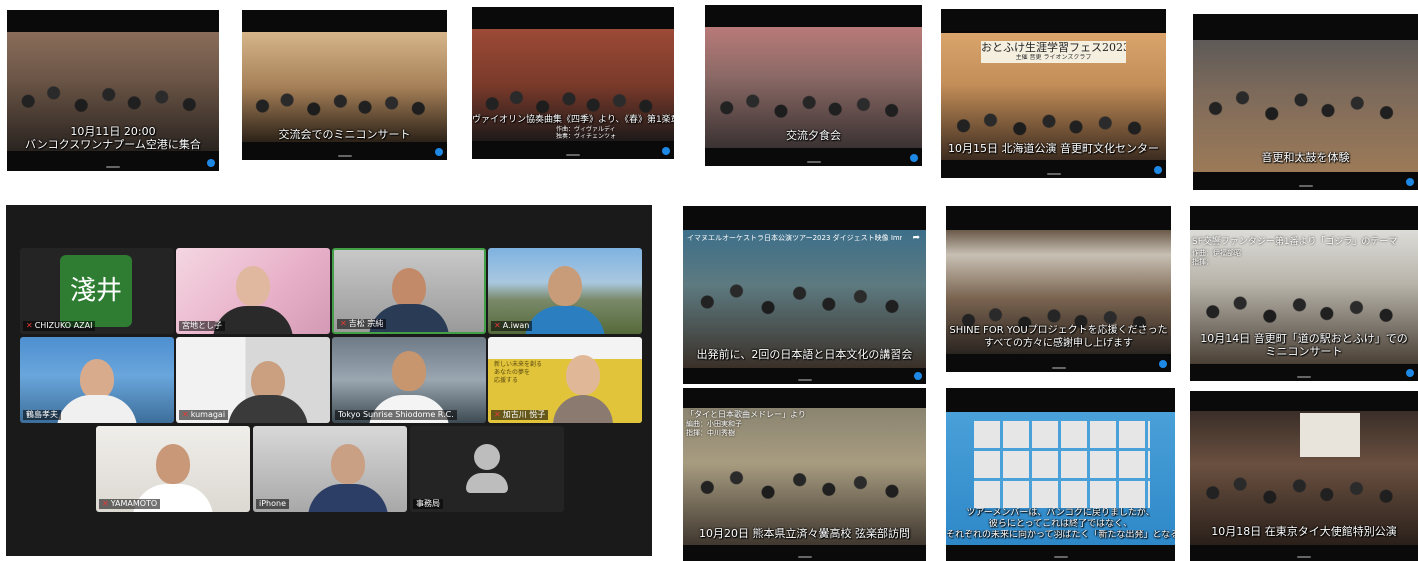 Image resolution: width=1418 pixels, height=561 pixels. Describe the element at coordinates (1053, 148) in the screenshot. I see `caption-line: 10月15日 北海道公演 音更町文化センター` at that location.